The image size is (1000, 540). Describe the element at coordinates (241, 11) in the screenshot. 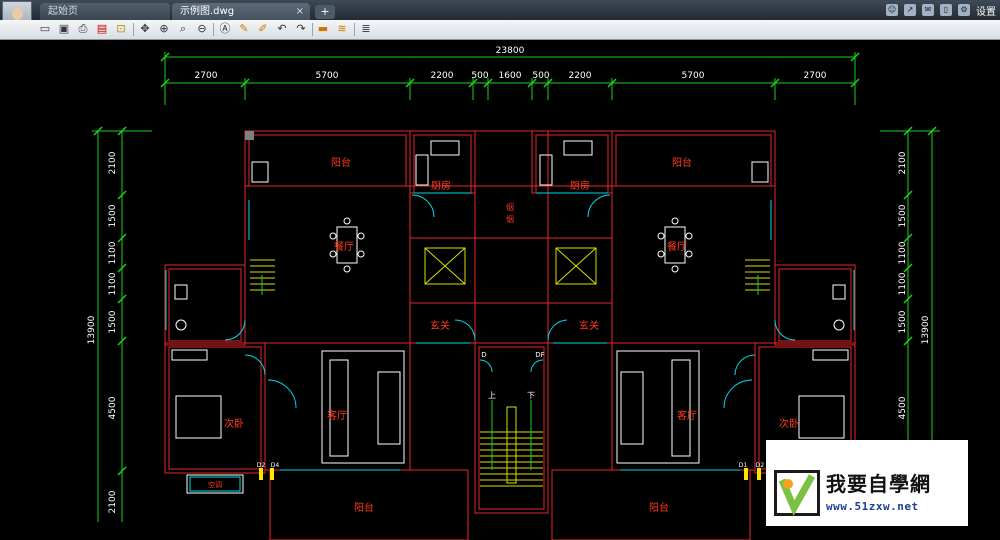

I see `tab-drawing: 示例图.dwg ×` at that location.